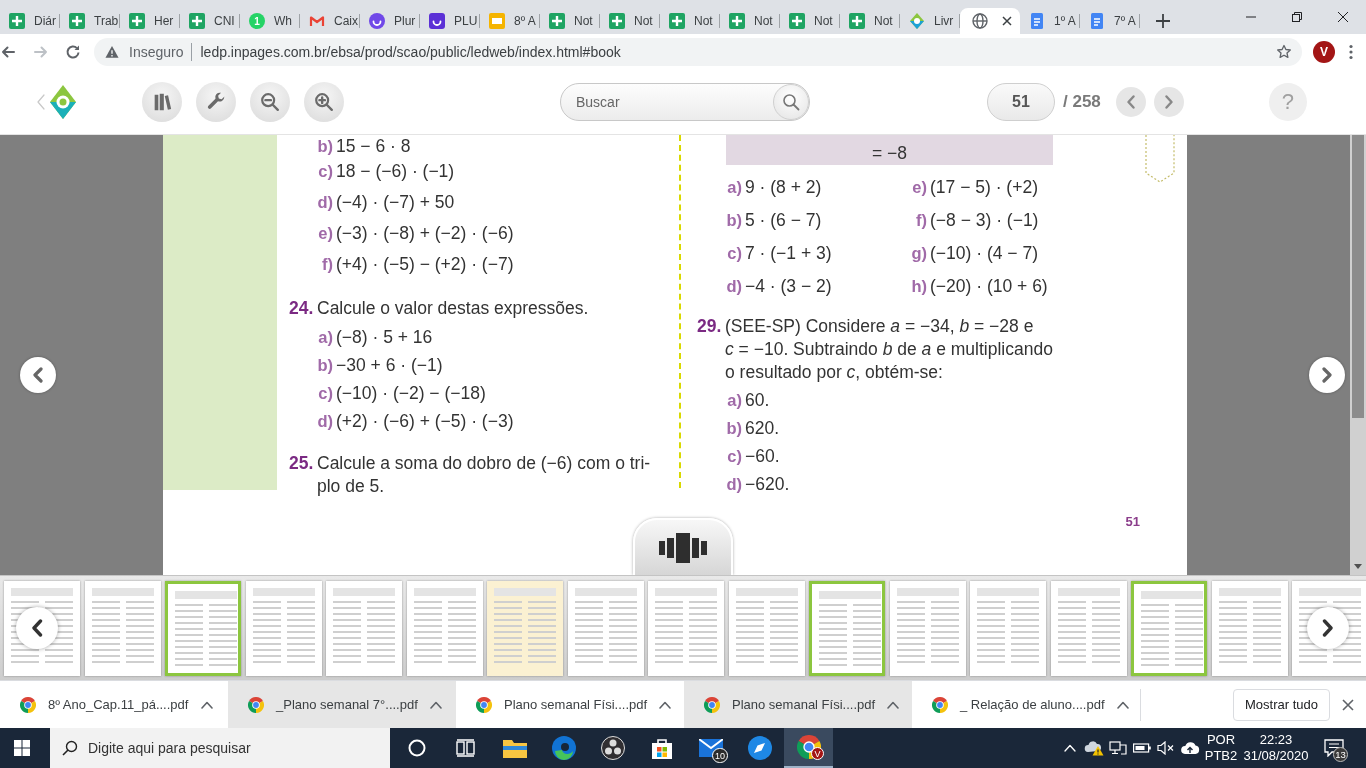  I want to click on speaker-muted-icon, so click(1166, 748).